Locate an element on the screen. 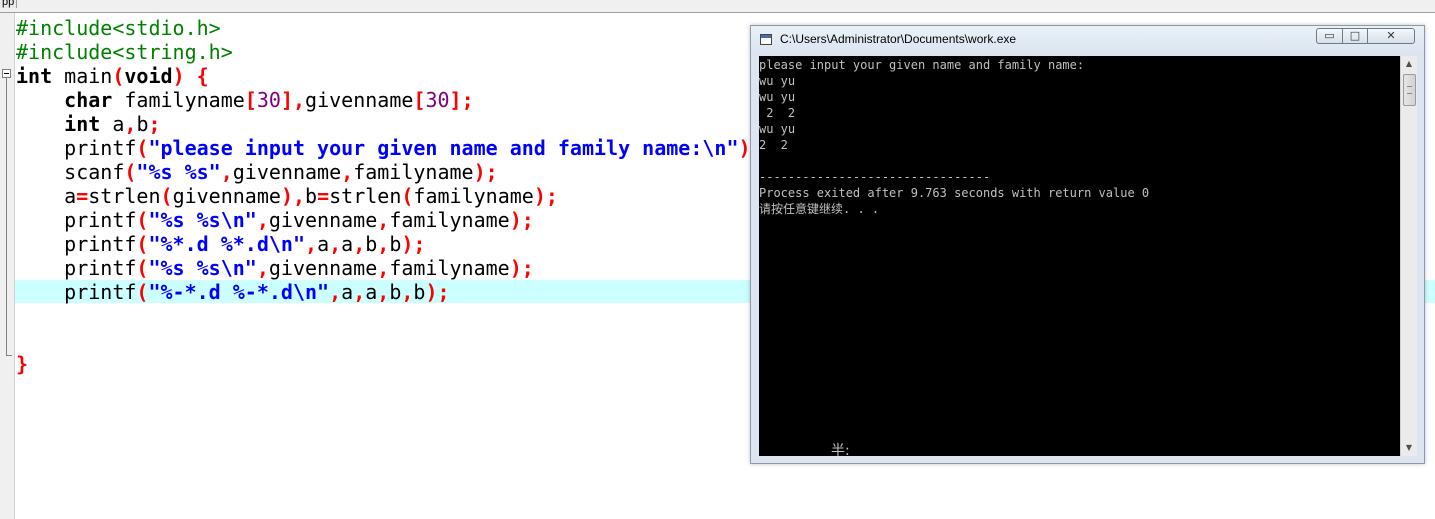  code-token: ), is located at coordinates (293, 196).